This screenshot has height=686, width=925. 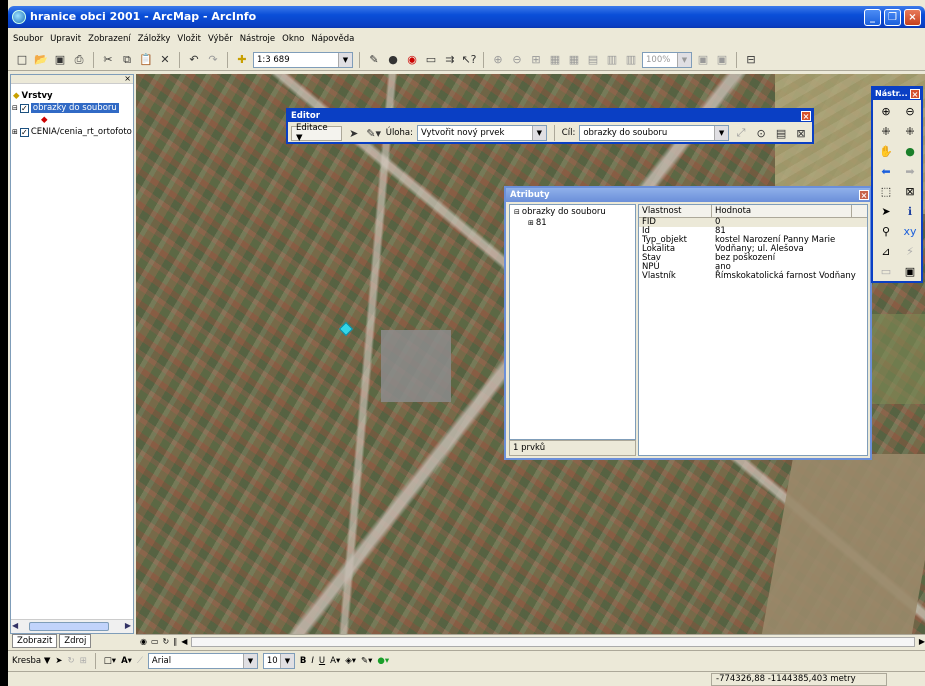 What do you see at coordinates (886, 231) in the screenshot?
I see `find-binoculars-icon: ⚲` at bounding box center [886, 231].